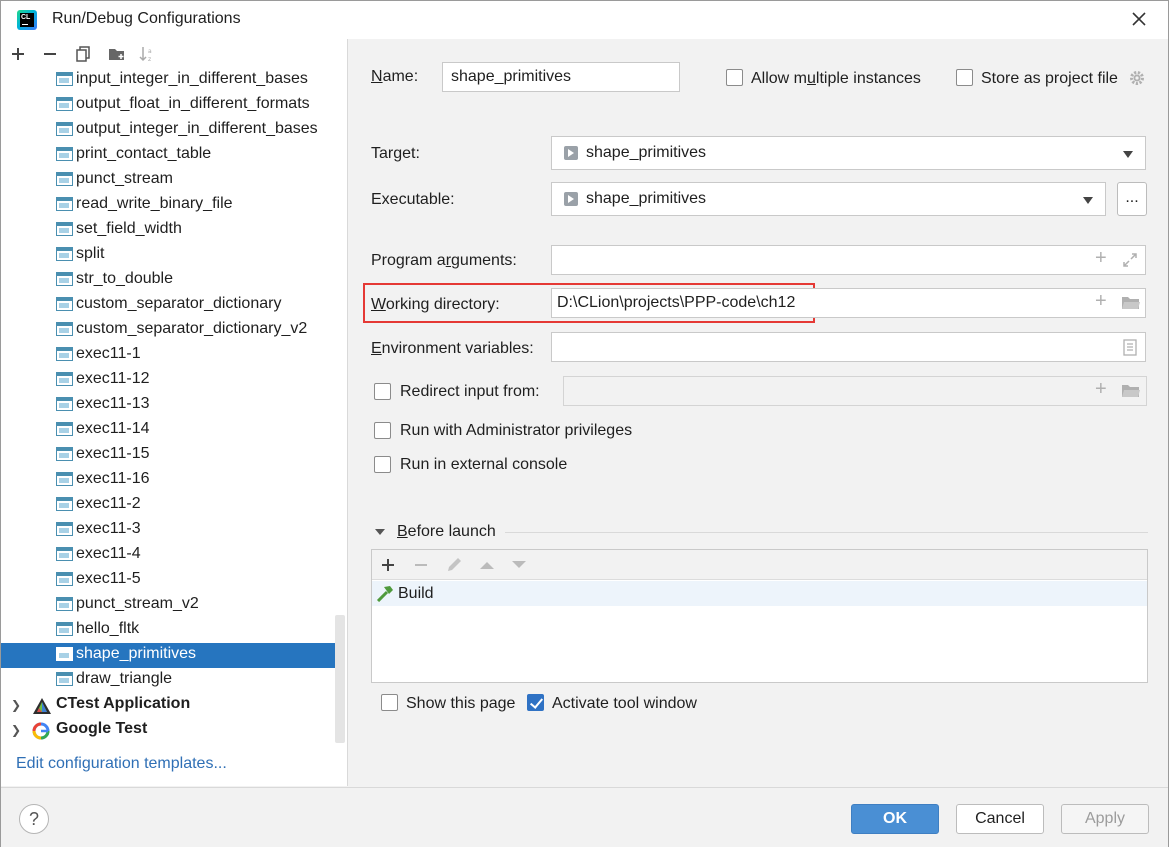 The height and width of the screenshot is (847, 1169). Describe the element at coordinates (168, 580) in the screenshot. I see `tree-item: exec11-5` at that location.